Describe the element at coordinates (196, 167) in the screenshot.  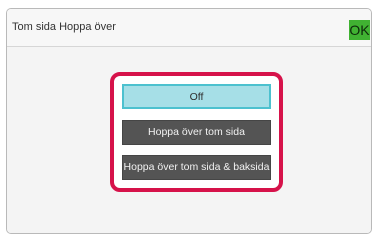
I see `option-skip-blank-page-and-back-button: Hoppa över tom sida & baksida` at that location.